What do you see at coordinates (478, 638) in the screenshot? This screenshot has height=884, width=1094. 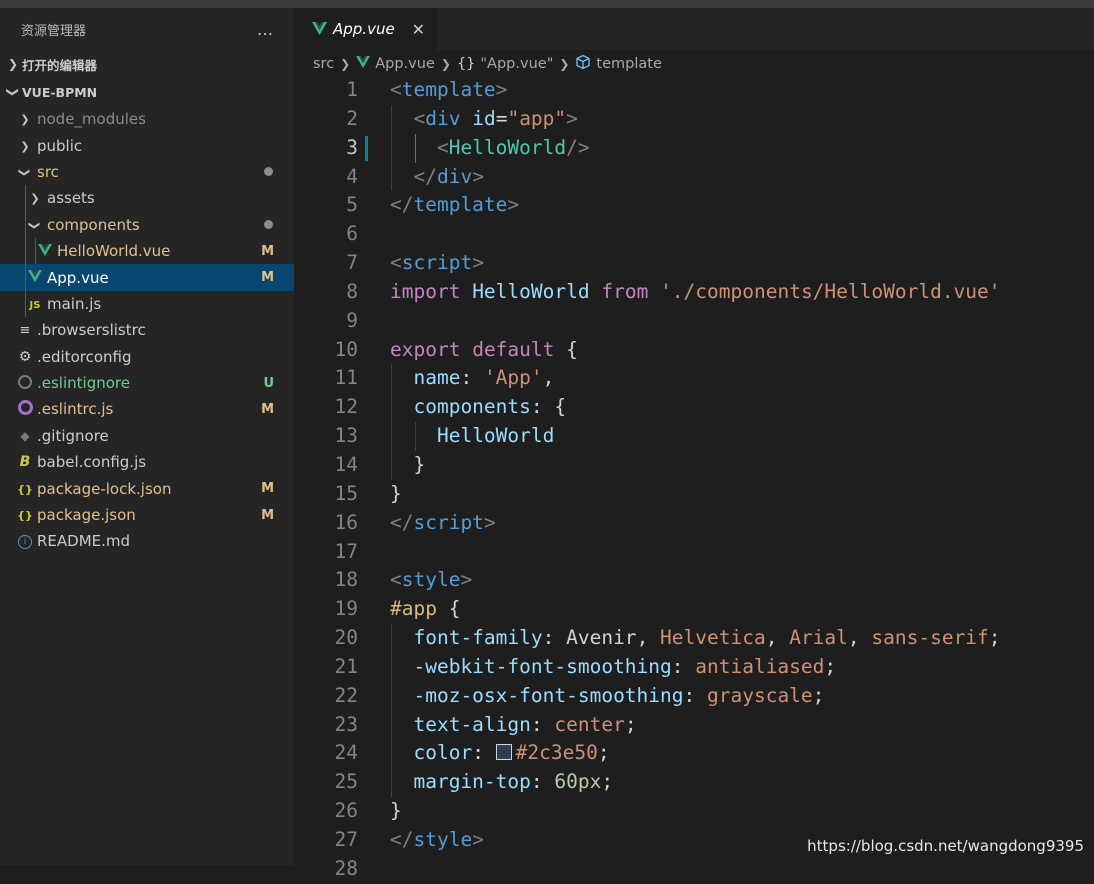 I see `code-token: font-family` at bounding box center [478, 638].